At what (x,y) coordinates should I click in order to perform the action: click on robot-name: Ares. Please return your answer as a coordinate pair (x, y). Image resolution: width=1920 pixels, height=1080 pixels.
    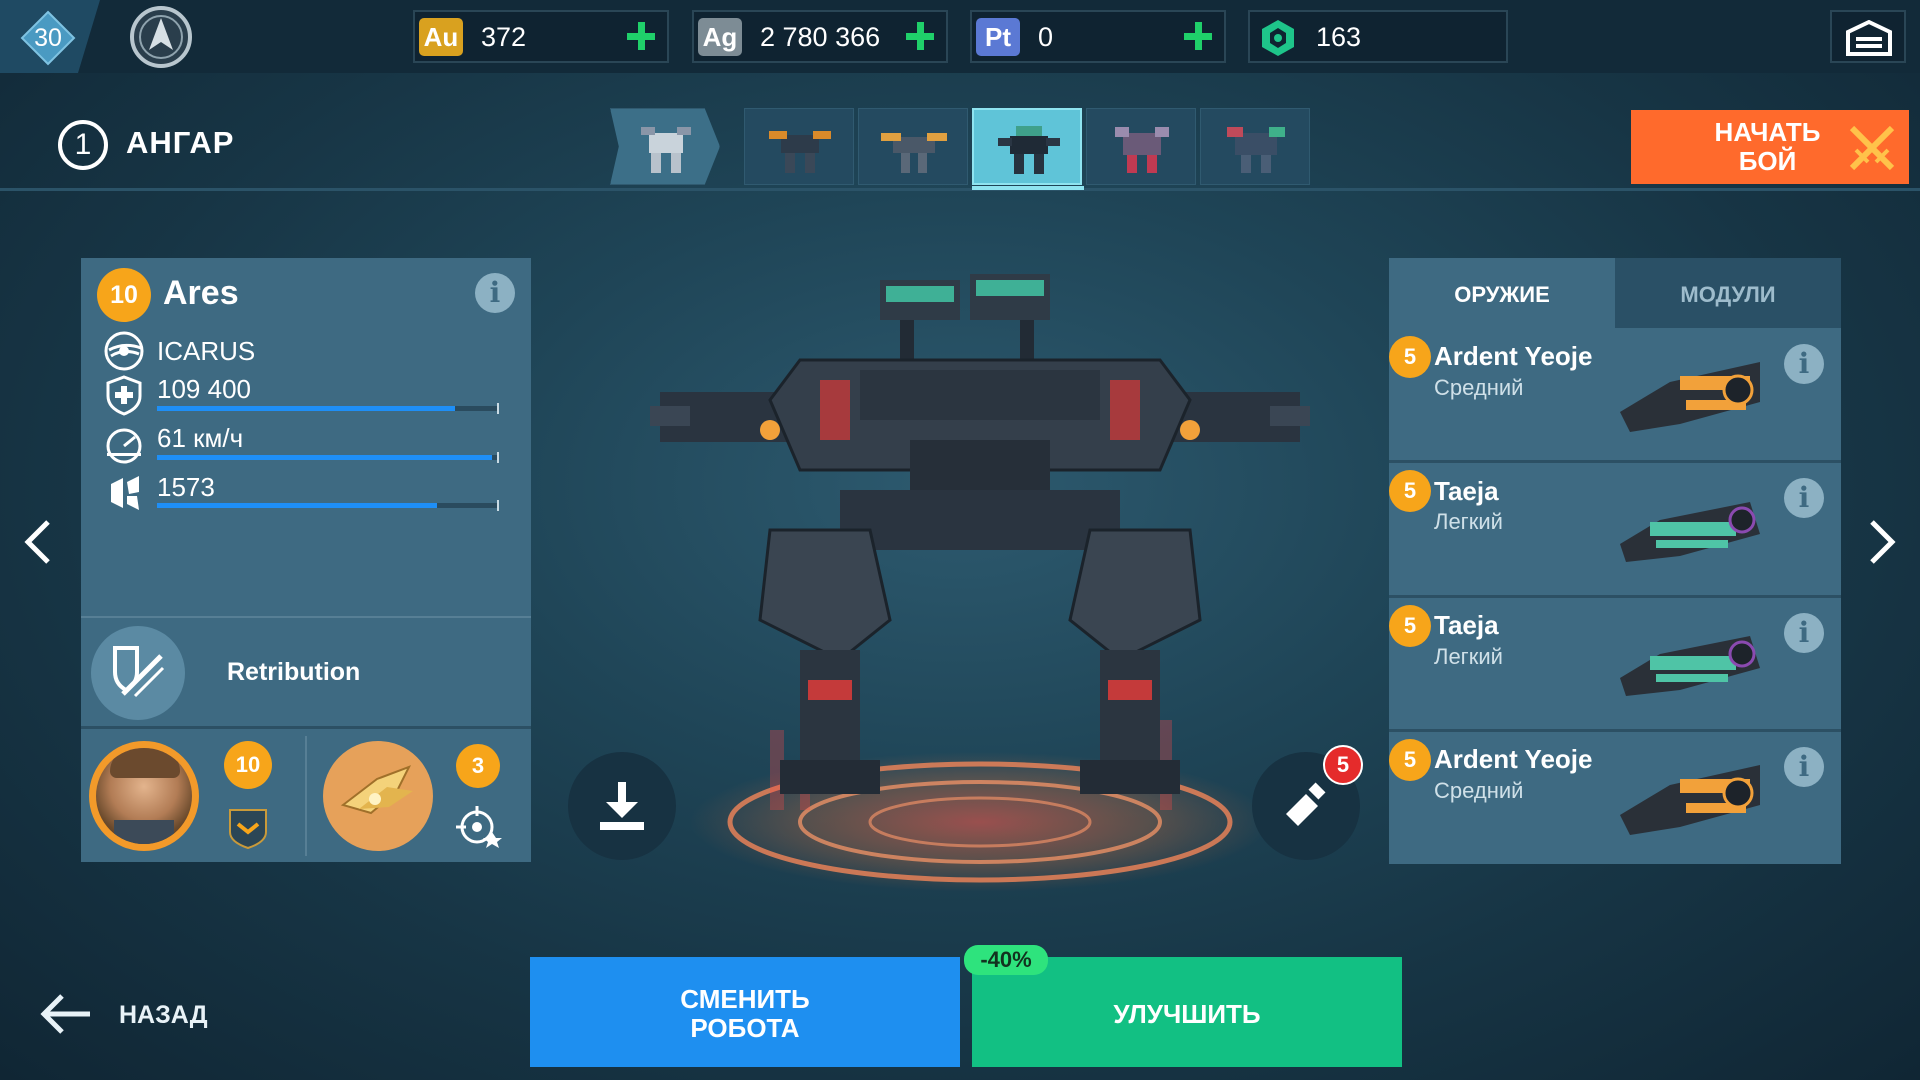
    Looking at the image, I should click on (201, 293).